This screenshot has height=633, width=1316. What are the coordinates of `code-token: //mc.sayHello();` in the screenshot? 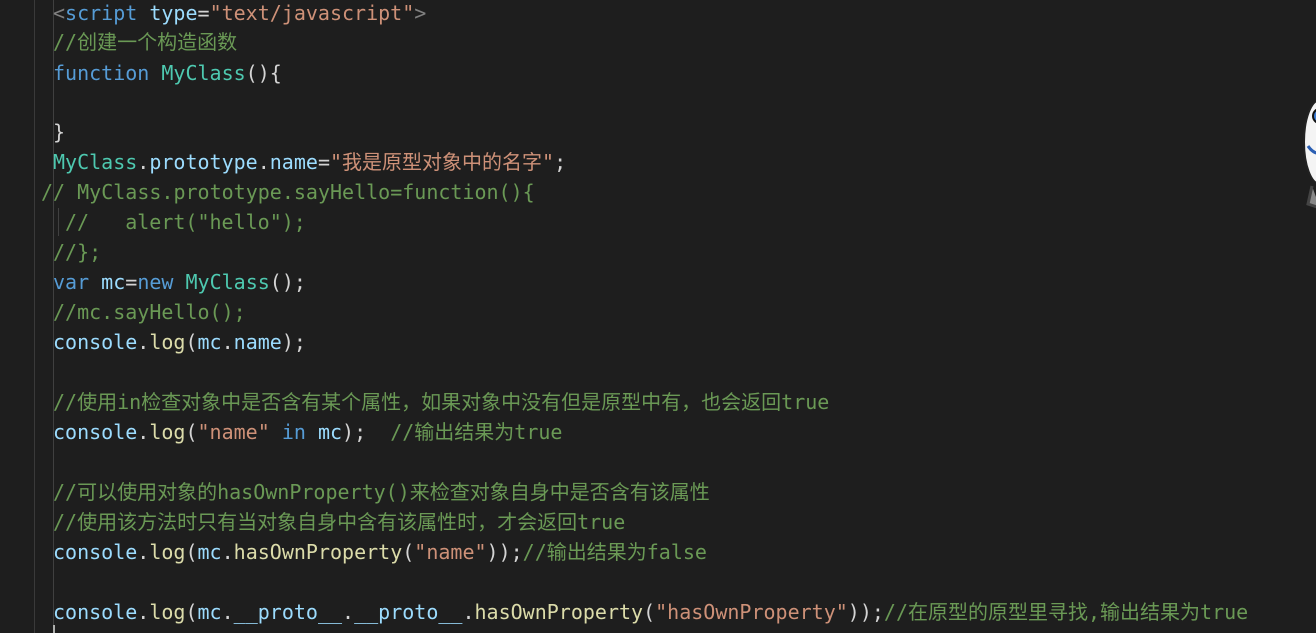 It's located at (149, 312).